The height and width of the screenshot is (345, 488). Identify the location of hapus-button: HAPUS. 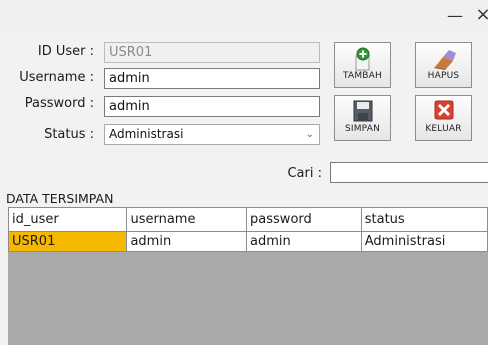
(443, 65).